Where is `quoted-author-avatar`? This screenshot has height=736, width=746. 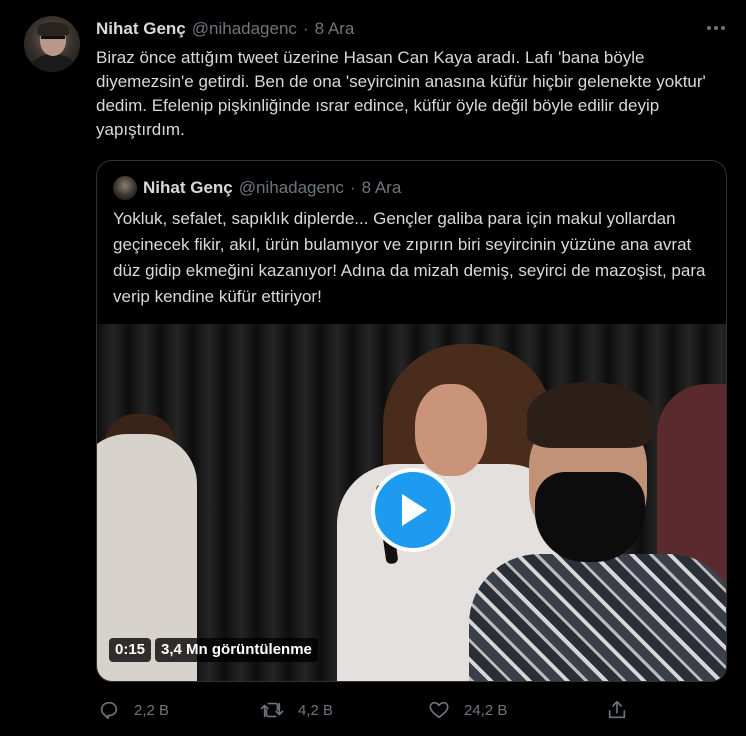 quoted-author-avatar is located at coordinates (125, 188).